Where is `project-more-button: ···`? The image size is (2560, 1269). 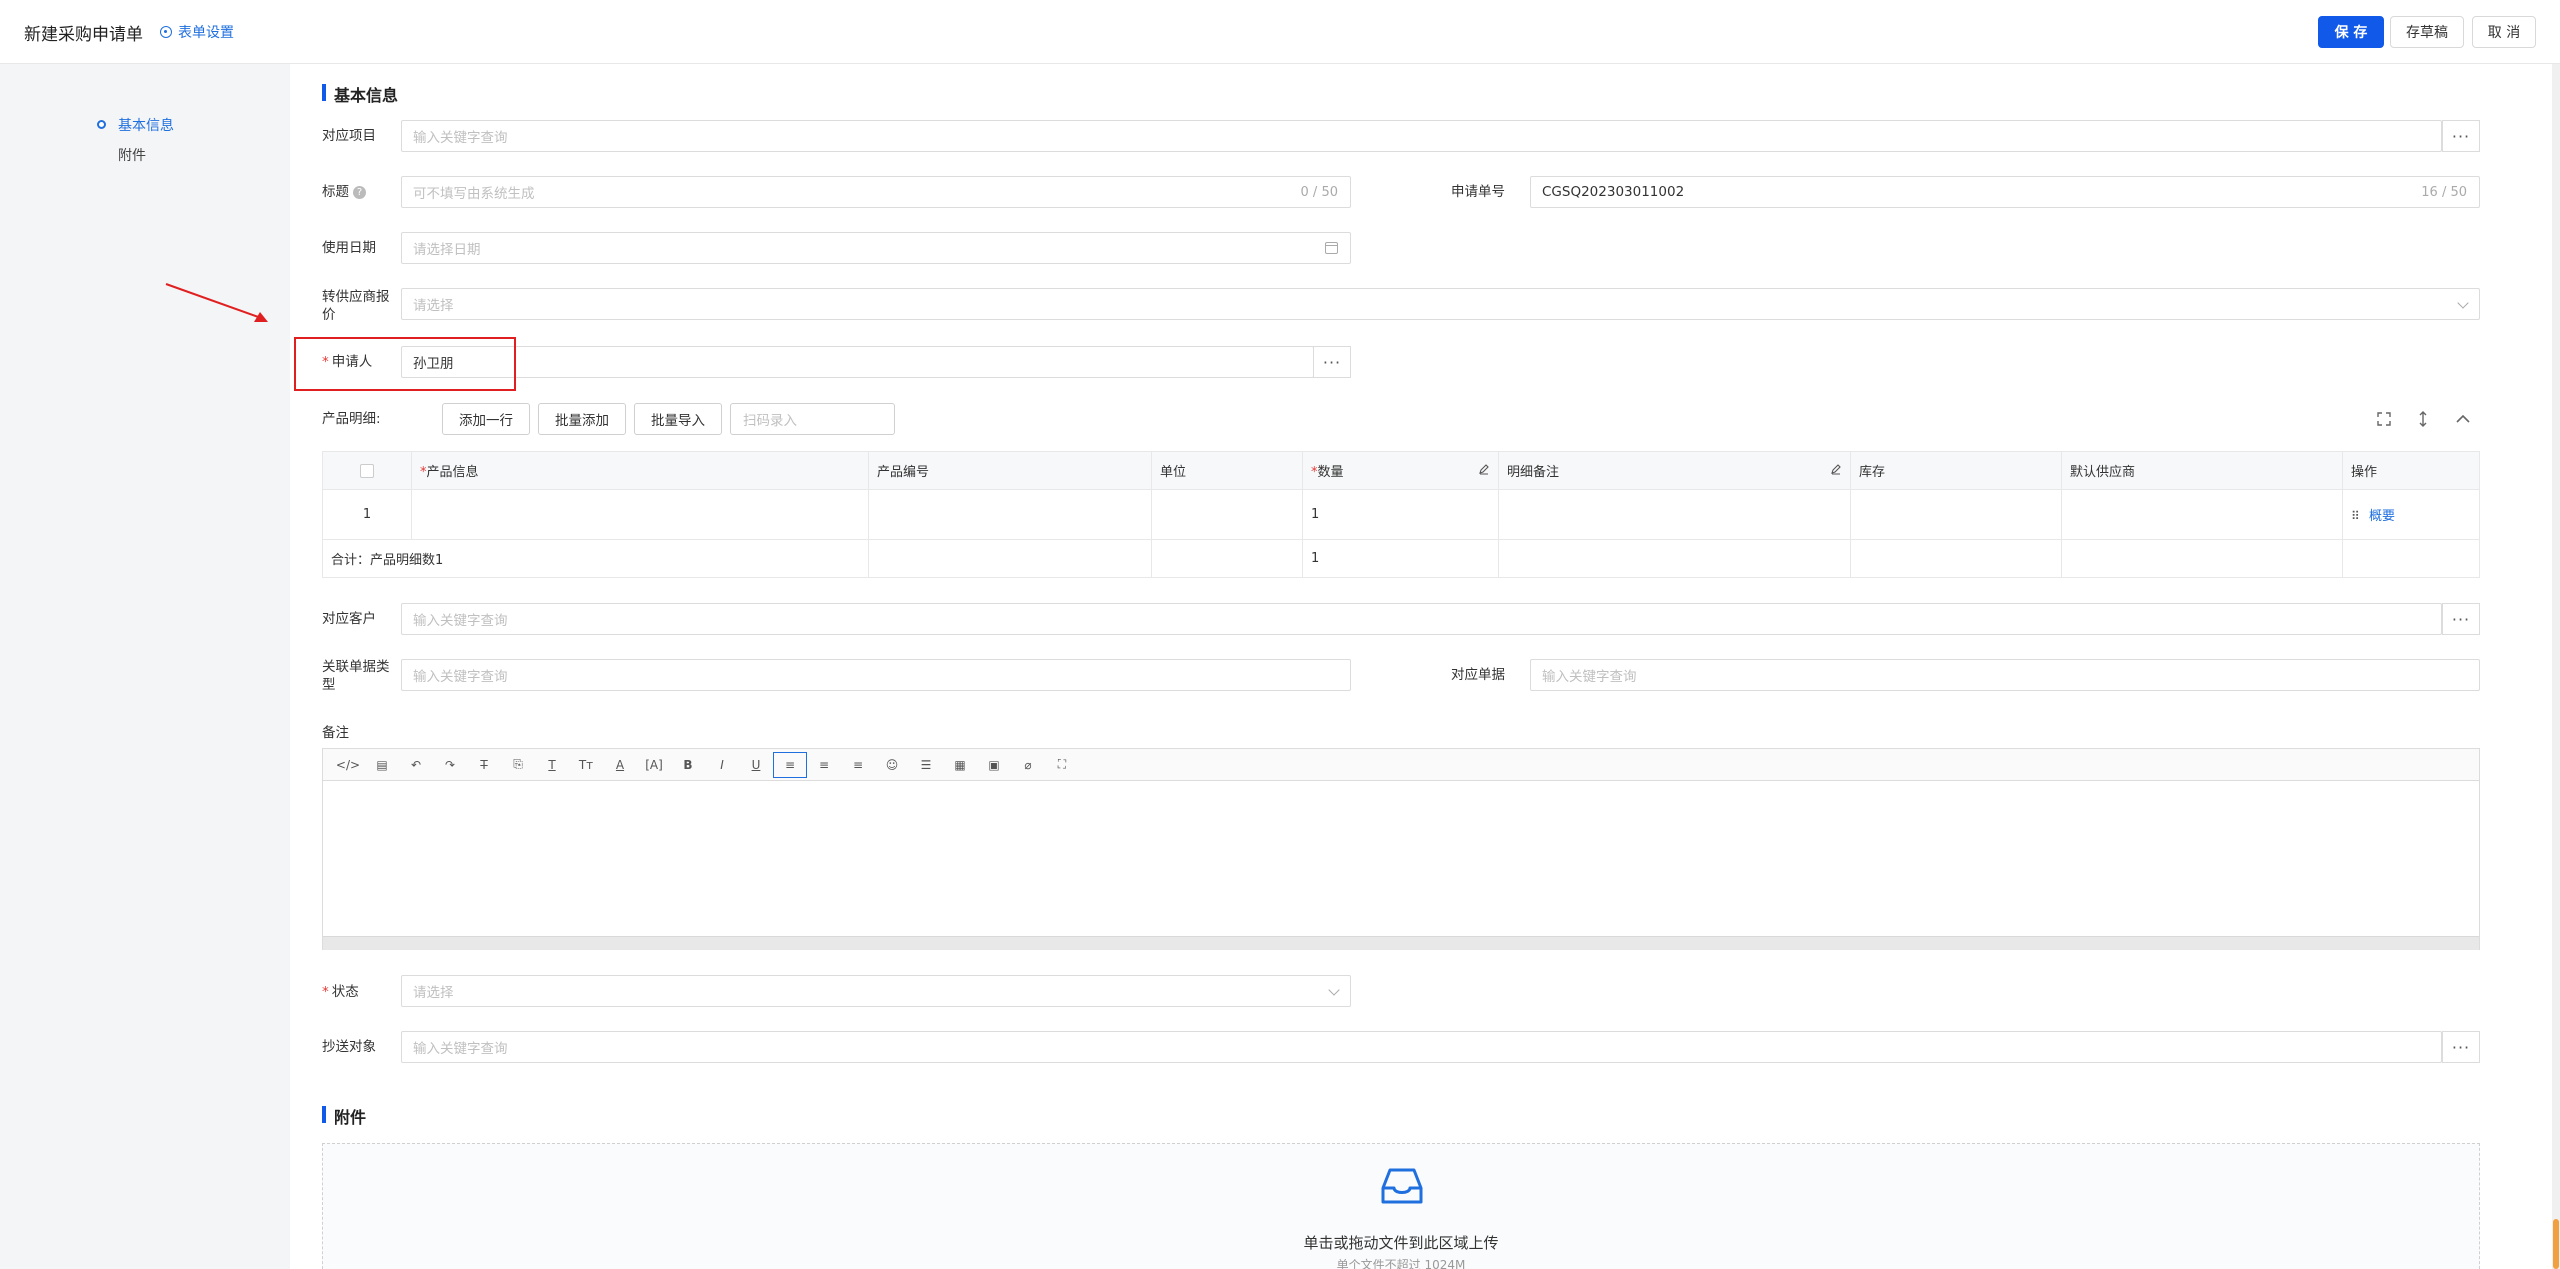
project-more-button: ··· is located at coordinates (2461, 136).